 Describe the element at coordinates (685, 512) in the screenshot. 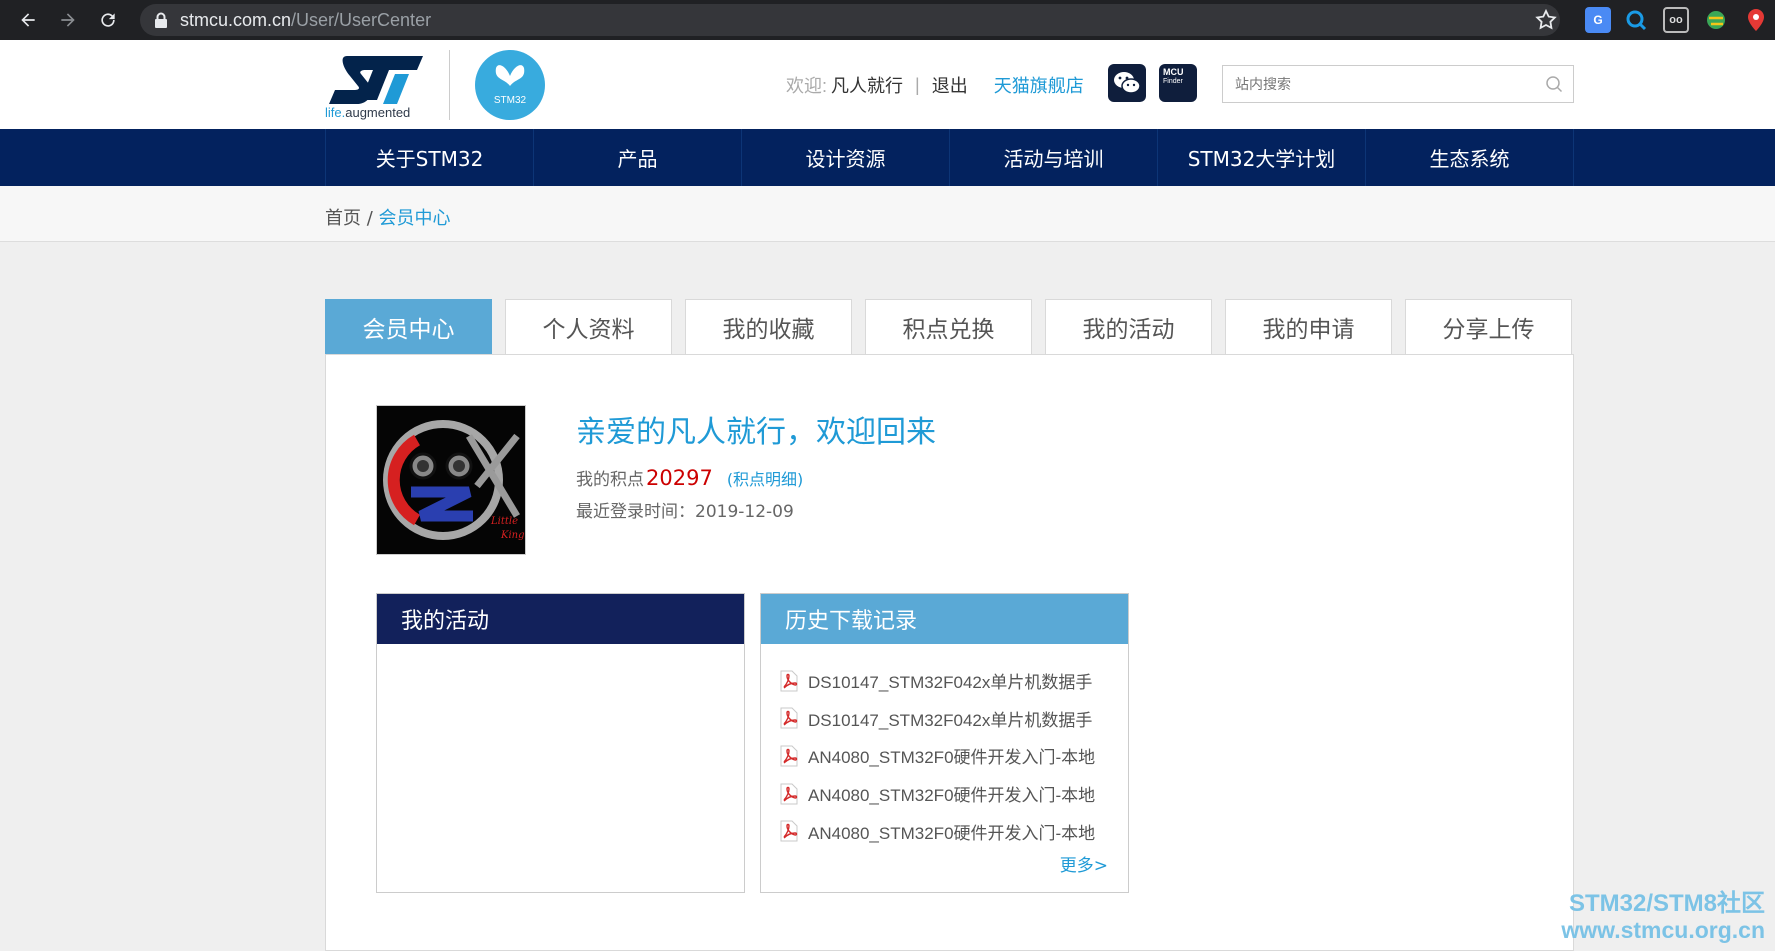

I see `last-login-time: 最近登录时间：2019-12-09` at that location.